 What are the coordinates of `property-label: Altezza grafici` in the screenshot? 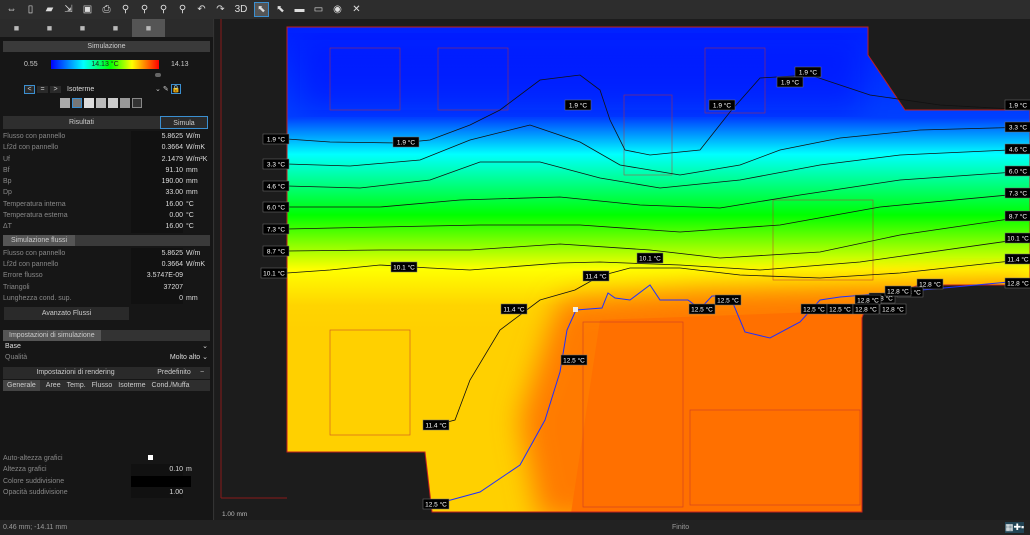 It's located at (25, 470).